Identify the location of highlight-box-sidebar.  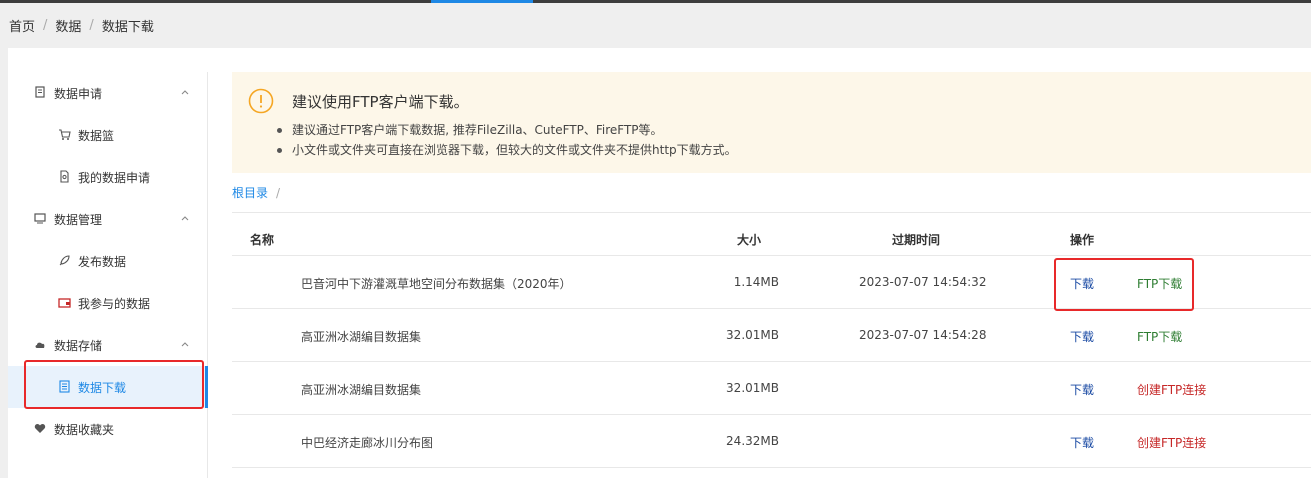
(114, 384).